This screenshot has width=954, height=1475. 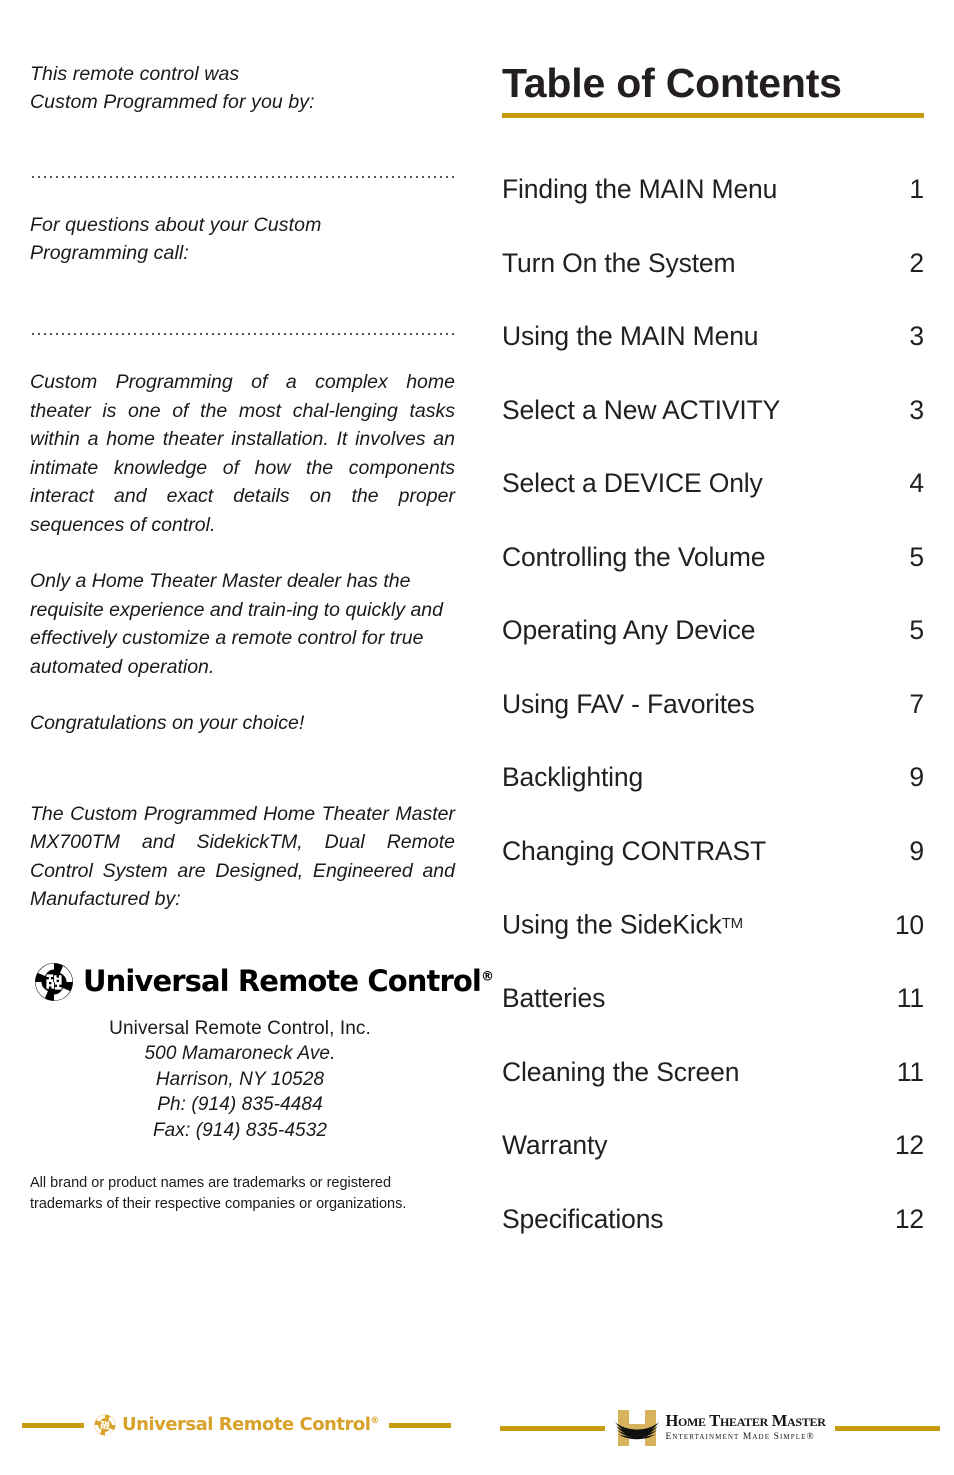 I want to click on fill-in-space-phone, so click(x=242, y=300).